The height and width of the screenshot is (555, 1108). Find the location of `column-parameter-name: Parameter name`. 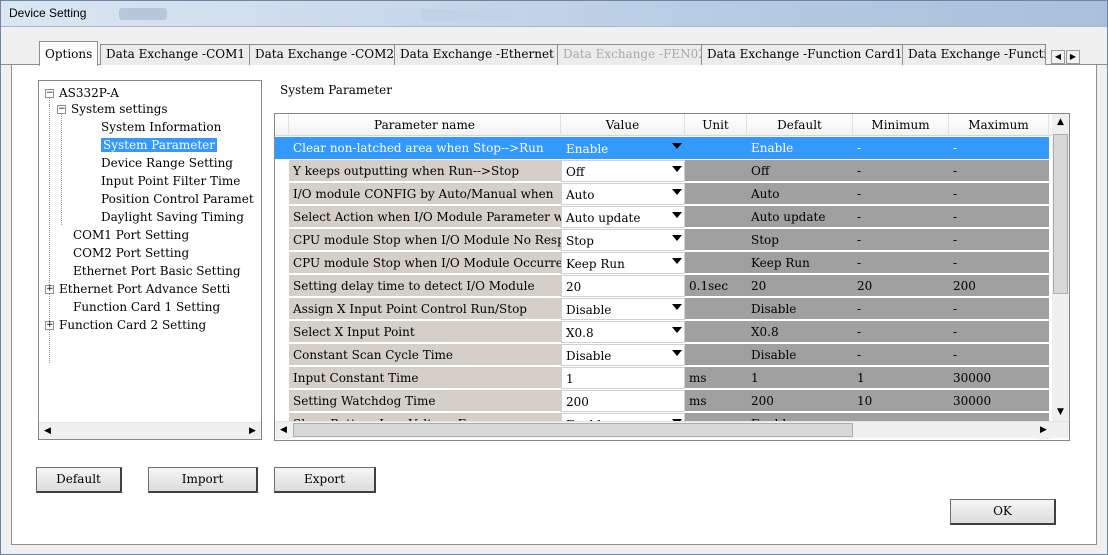

column-parameter-name: Parameter name is located at coordinates (425, 125).